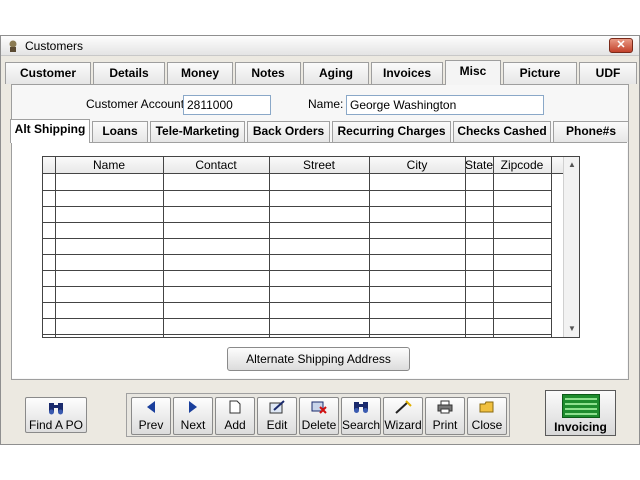  What do you see at coordinates (445, 409) in the screenshot?
I see `printer-icon` at bounding box center [445, 409].